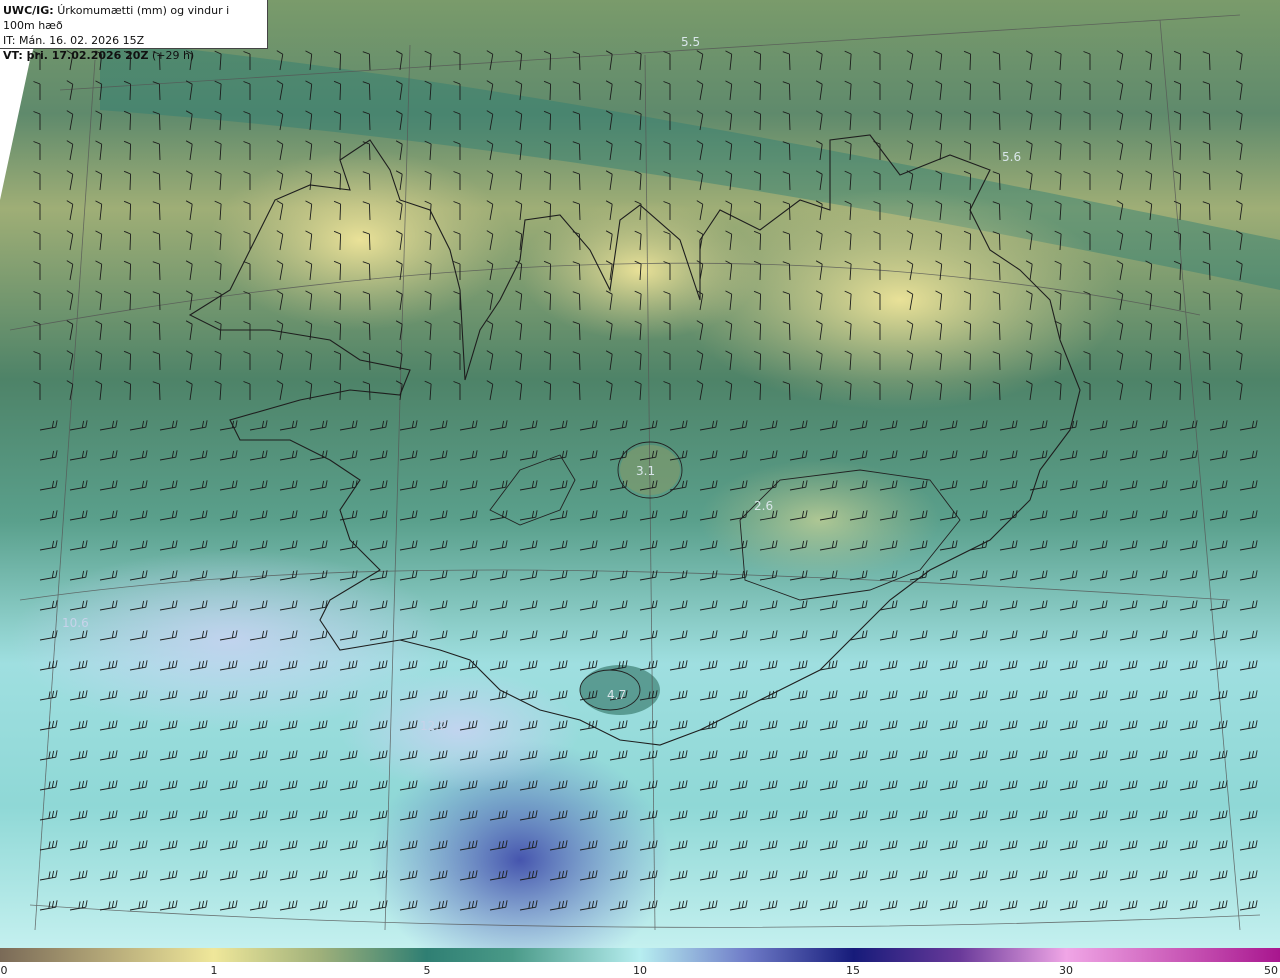 The image size is (1280, 978). What do you see at coordinates (4, 970) in the screenshot?
I see `colorbar-tick: 0` at bounding box center [4, 970].